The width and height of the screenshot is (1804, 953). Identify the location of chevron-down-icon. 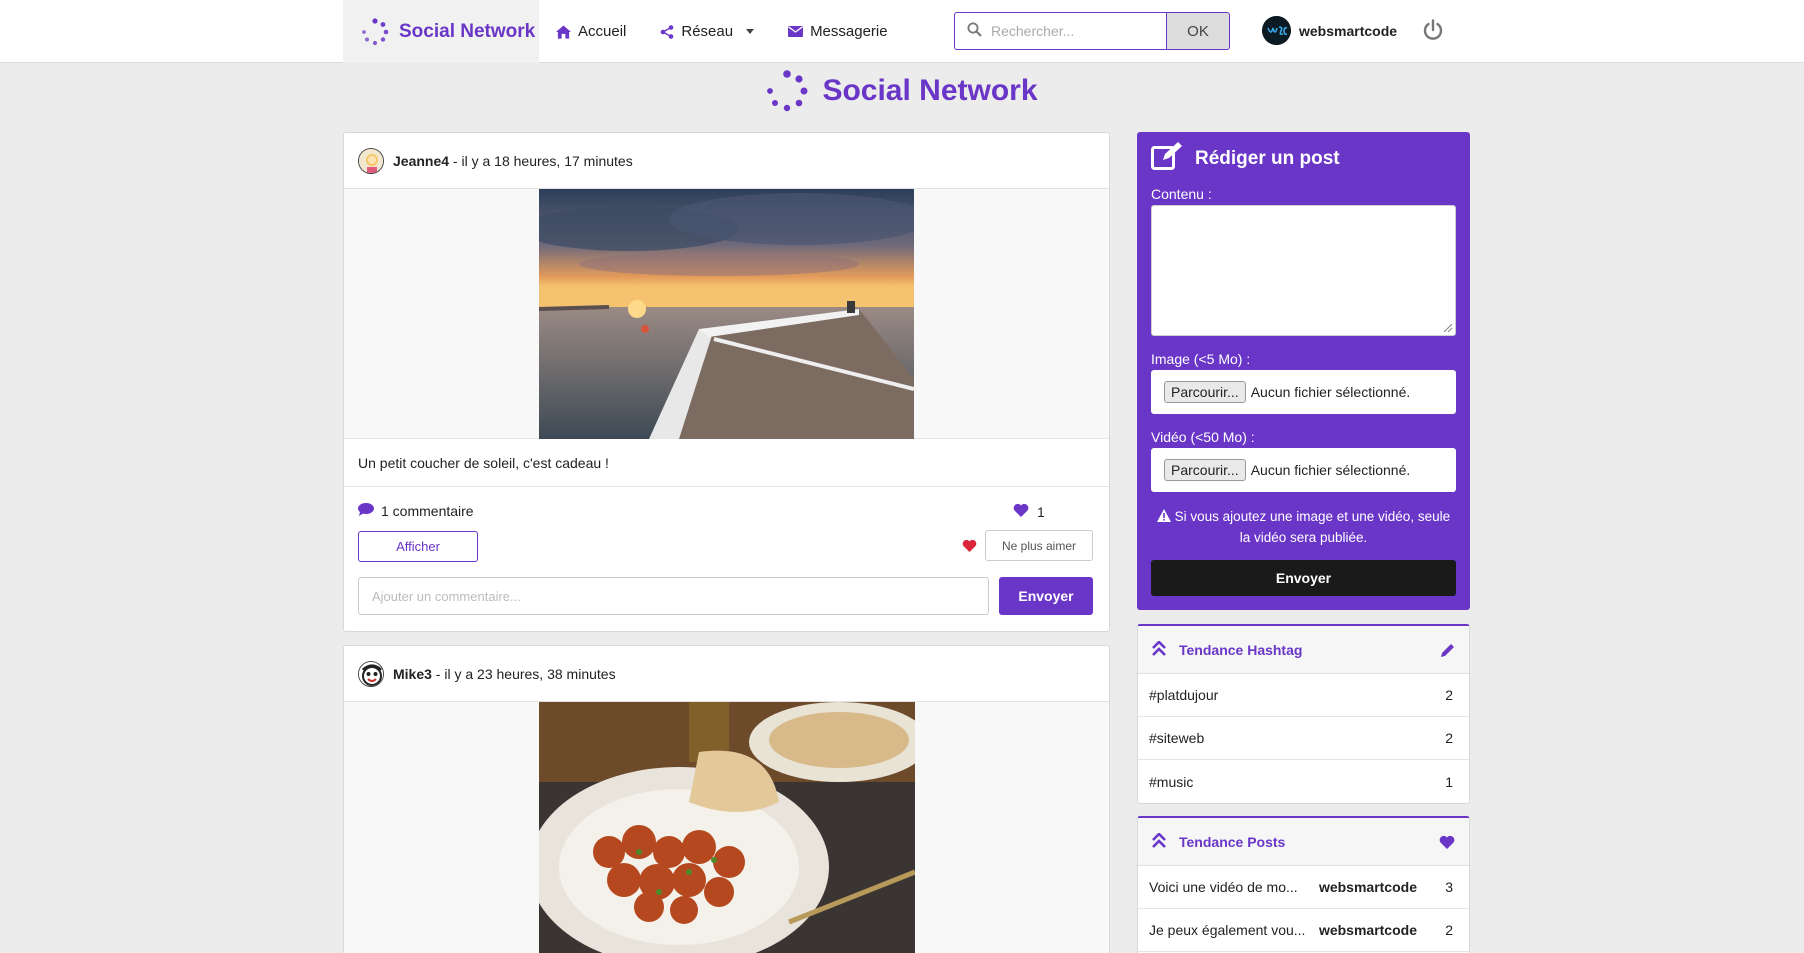
(750, 31).